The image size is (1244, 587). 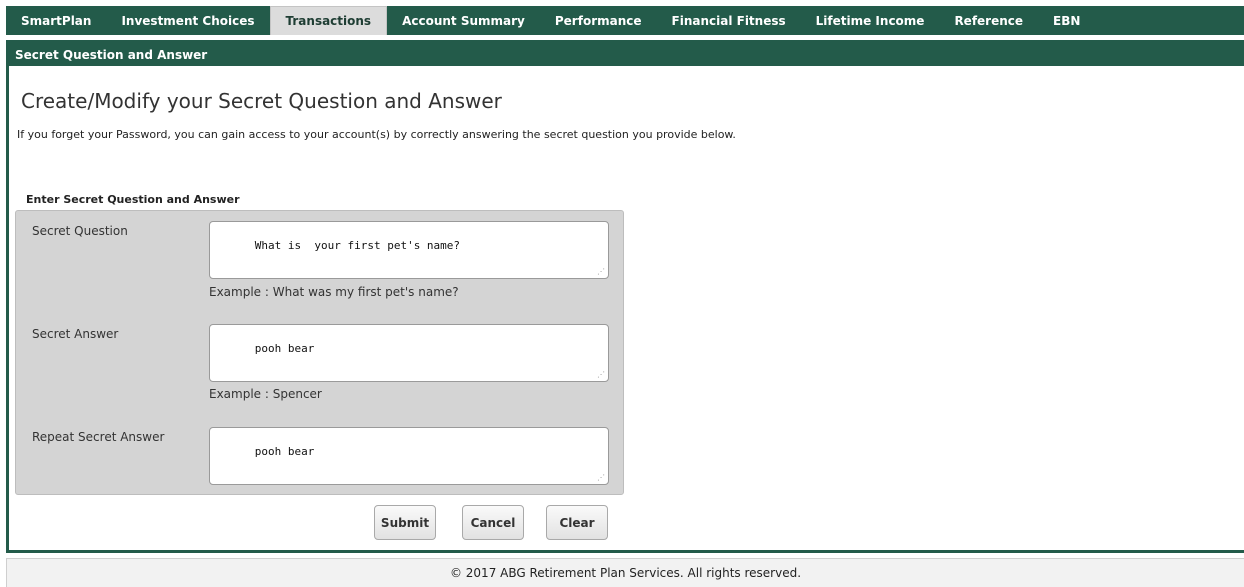 What do you see at coordinates (98, 437) in the screenshot?
I see `repeat-answer-label: Repeat Secret Answer` at bounding box center [98, 437].